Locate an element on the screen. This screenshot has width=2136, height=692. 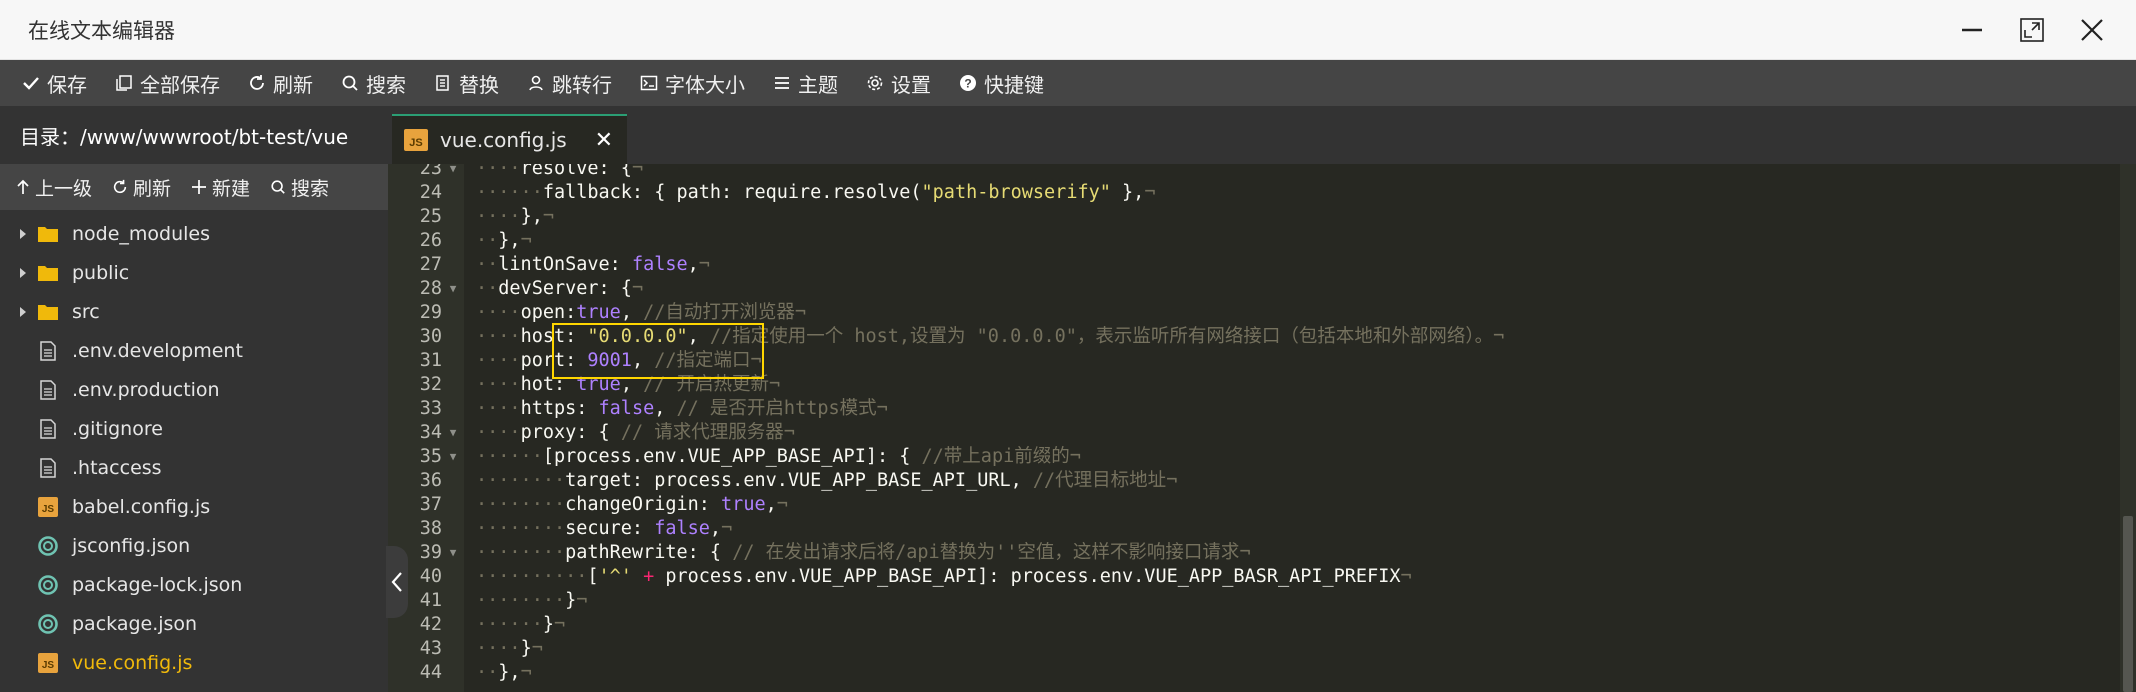
code-token: ¬ is located at coordinates (1499, 336).